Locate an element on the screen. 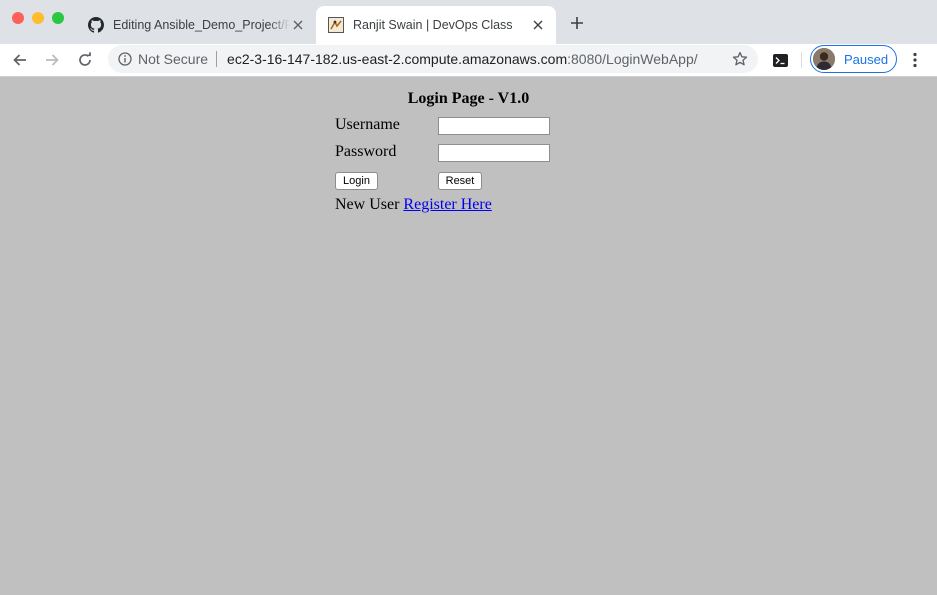  forward-arrow-icon is located at coordinates (52, 60).